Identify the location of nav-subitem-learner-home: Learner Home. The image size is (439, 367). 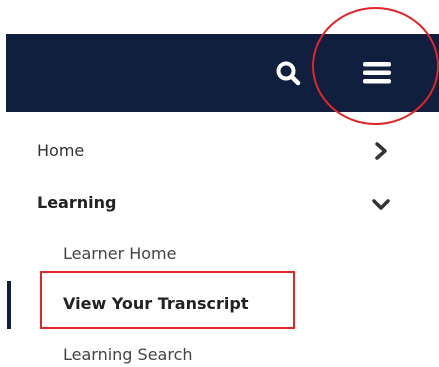
(119, 253).